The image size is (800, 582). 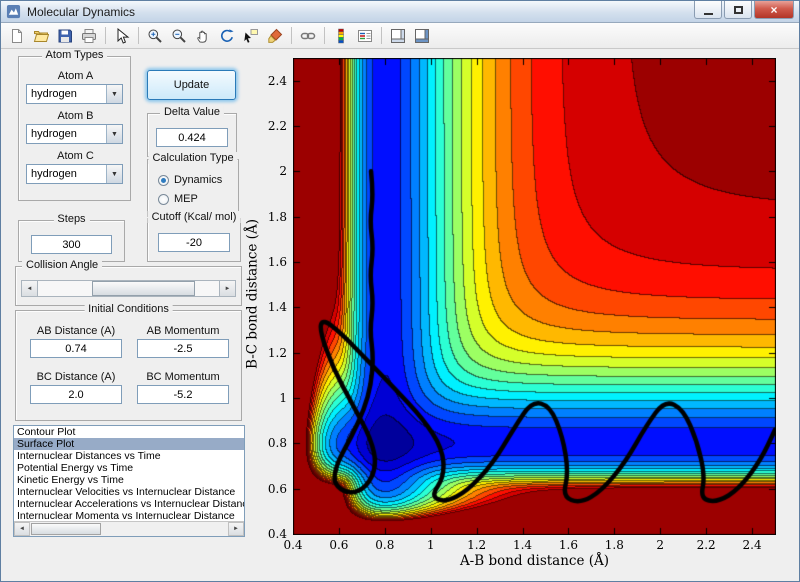 I want to click on plot-list-item: Potential Energy vs Time, so click(x=129, y=468).